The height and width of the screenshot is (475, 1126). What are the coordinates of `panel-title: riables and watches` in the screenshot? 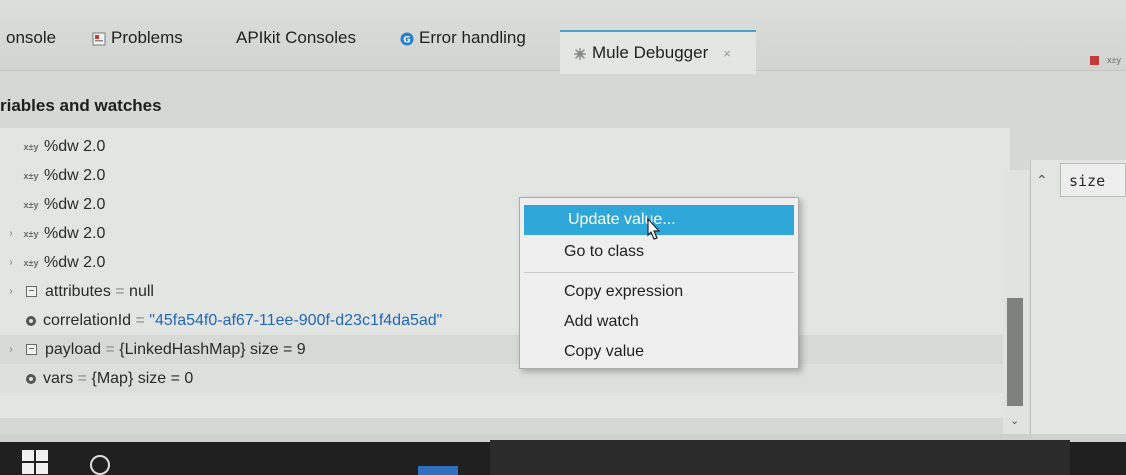 It's located at (81, 105).